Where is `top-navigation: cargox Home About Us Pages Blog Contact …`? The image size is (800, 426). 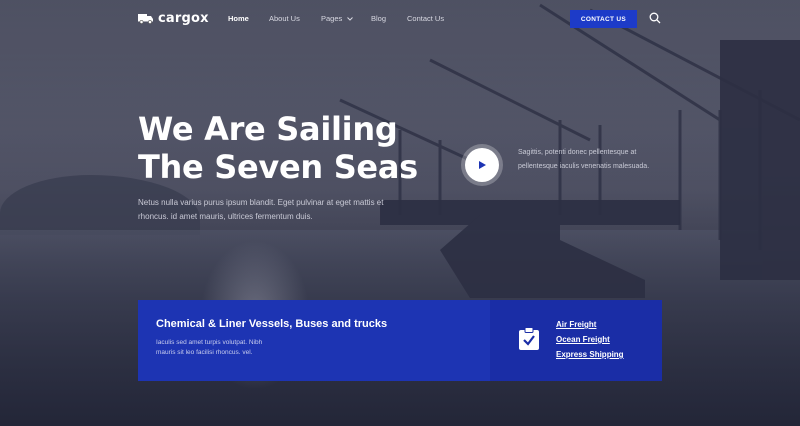
top-navigation: cargox Home About Us Pages Blog Contact … is located at coordinates (400, 19).